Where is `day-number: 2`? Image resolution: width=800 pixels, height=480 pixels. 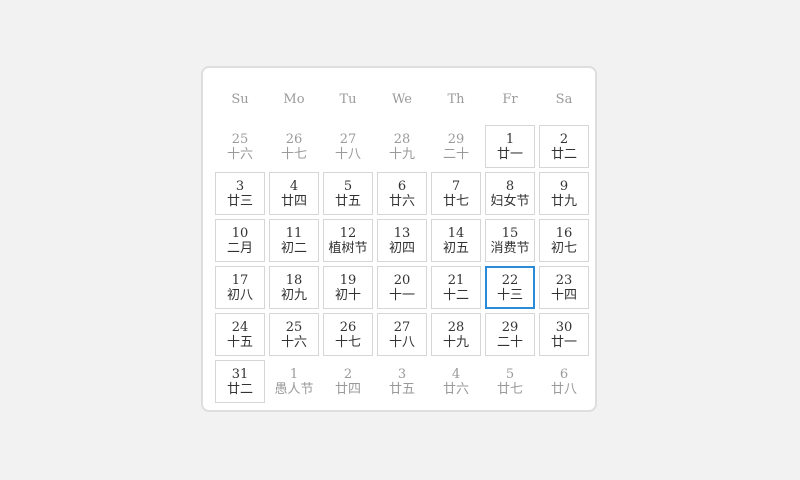 day-number: 2 is located at coordinates (564, 139).